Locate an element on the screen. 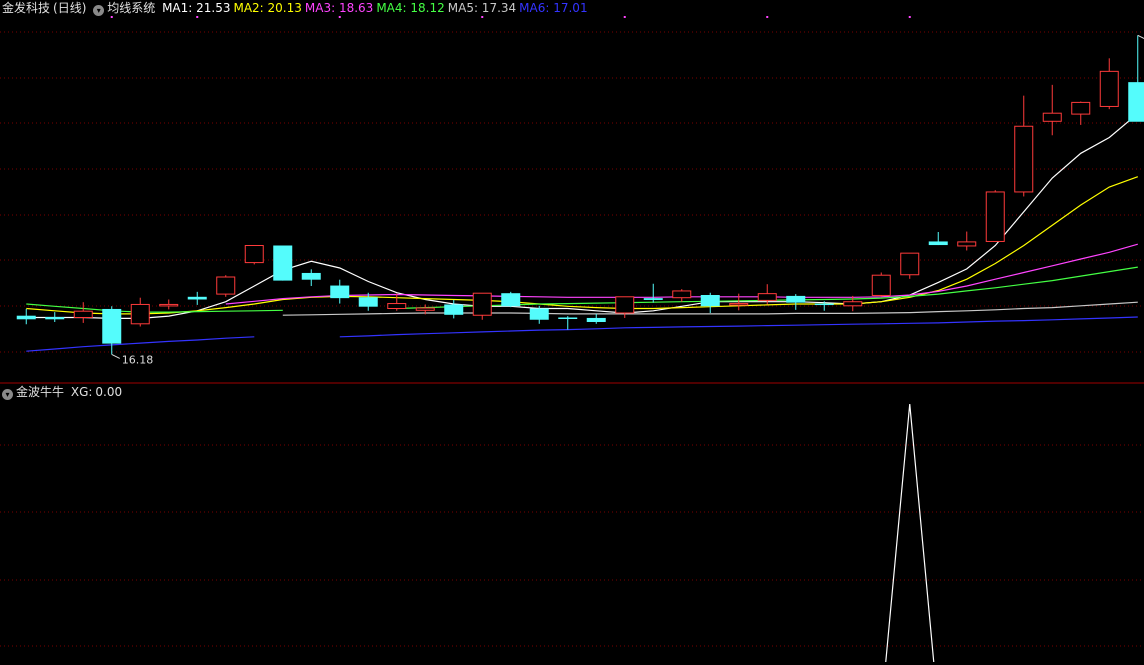  ma-legend-1: MA1: 21.53 is located at coordinates (196, 8).